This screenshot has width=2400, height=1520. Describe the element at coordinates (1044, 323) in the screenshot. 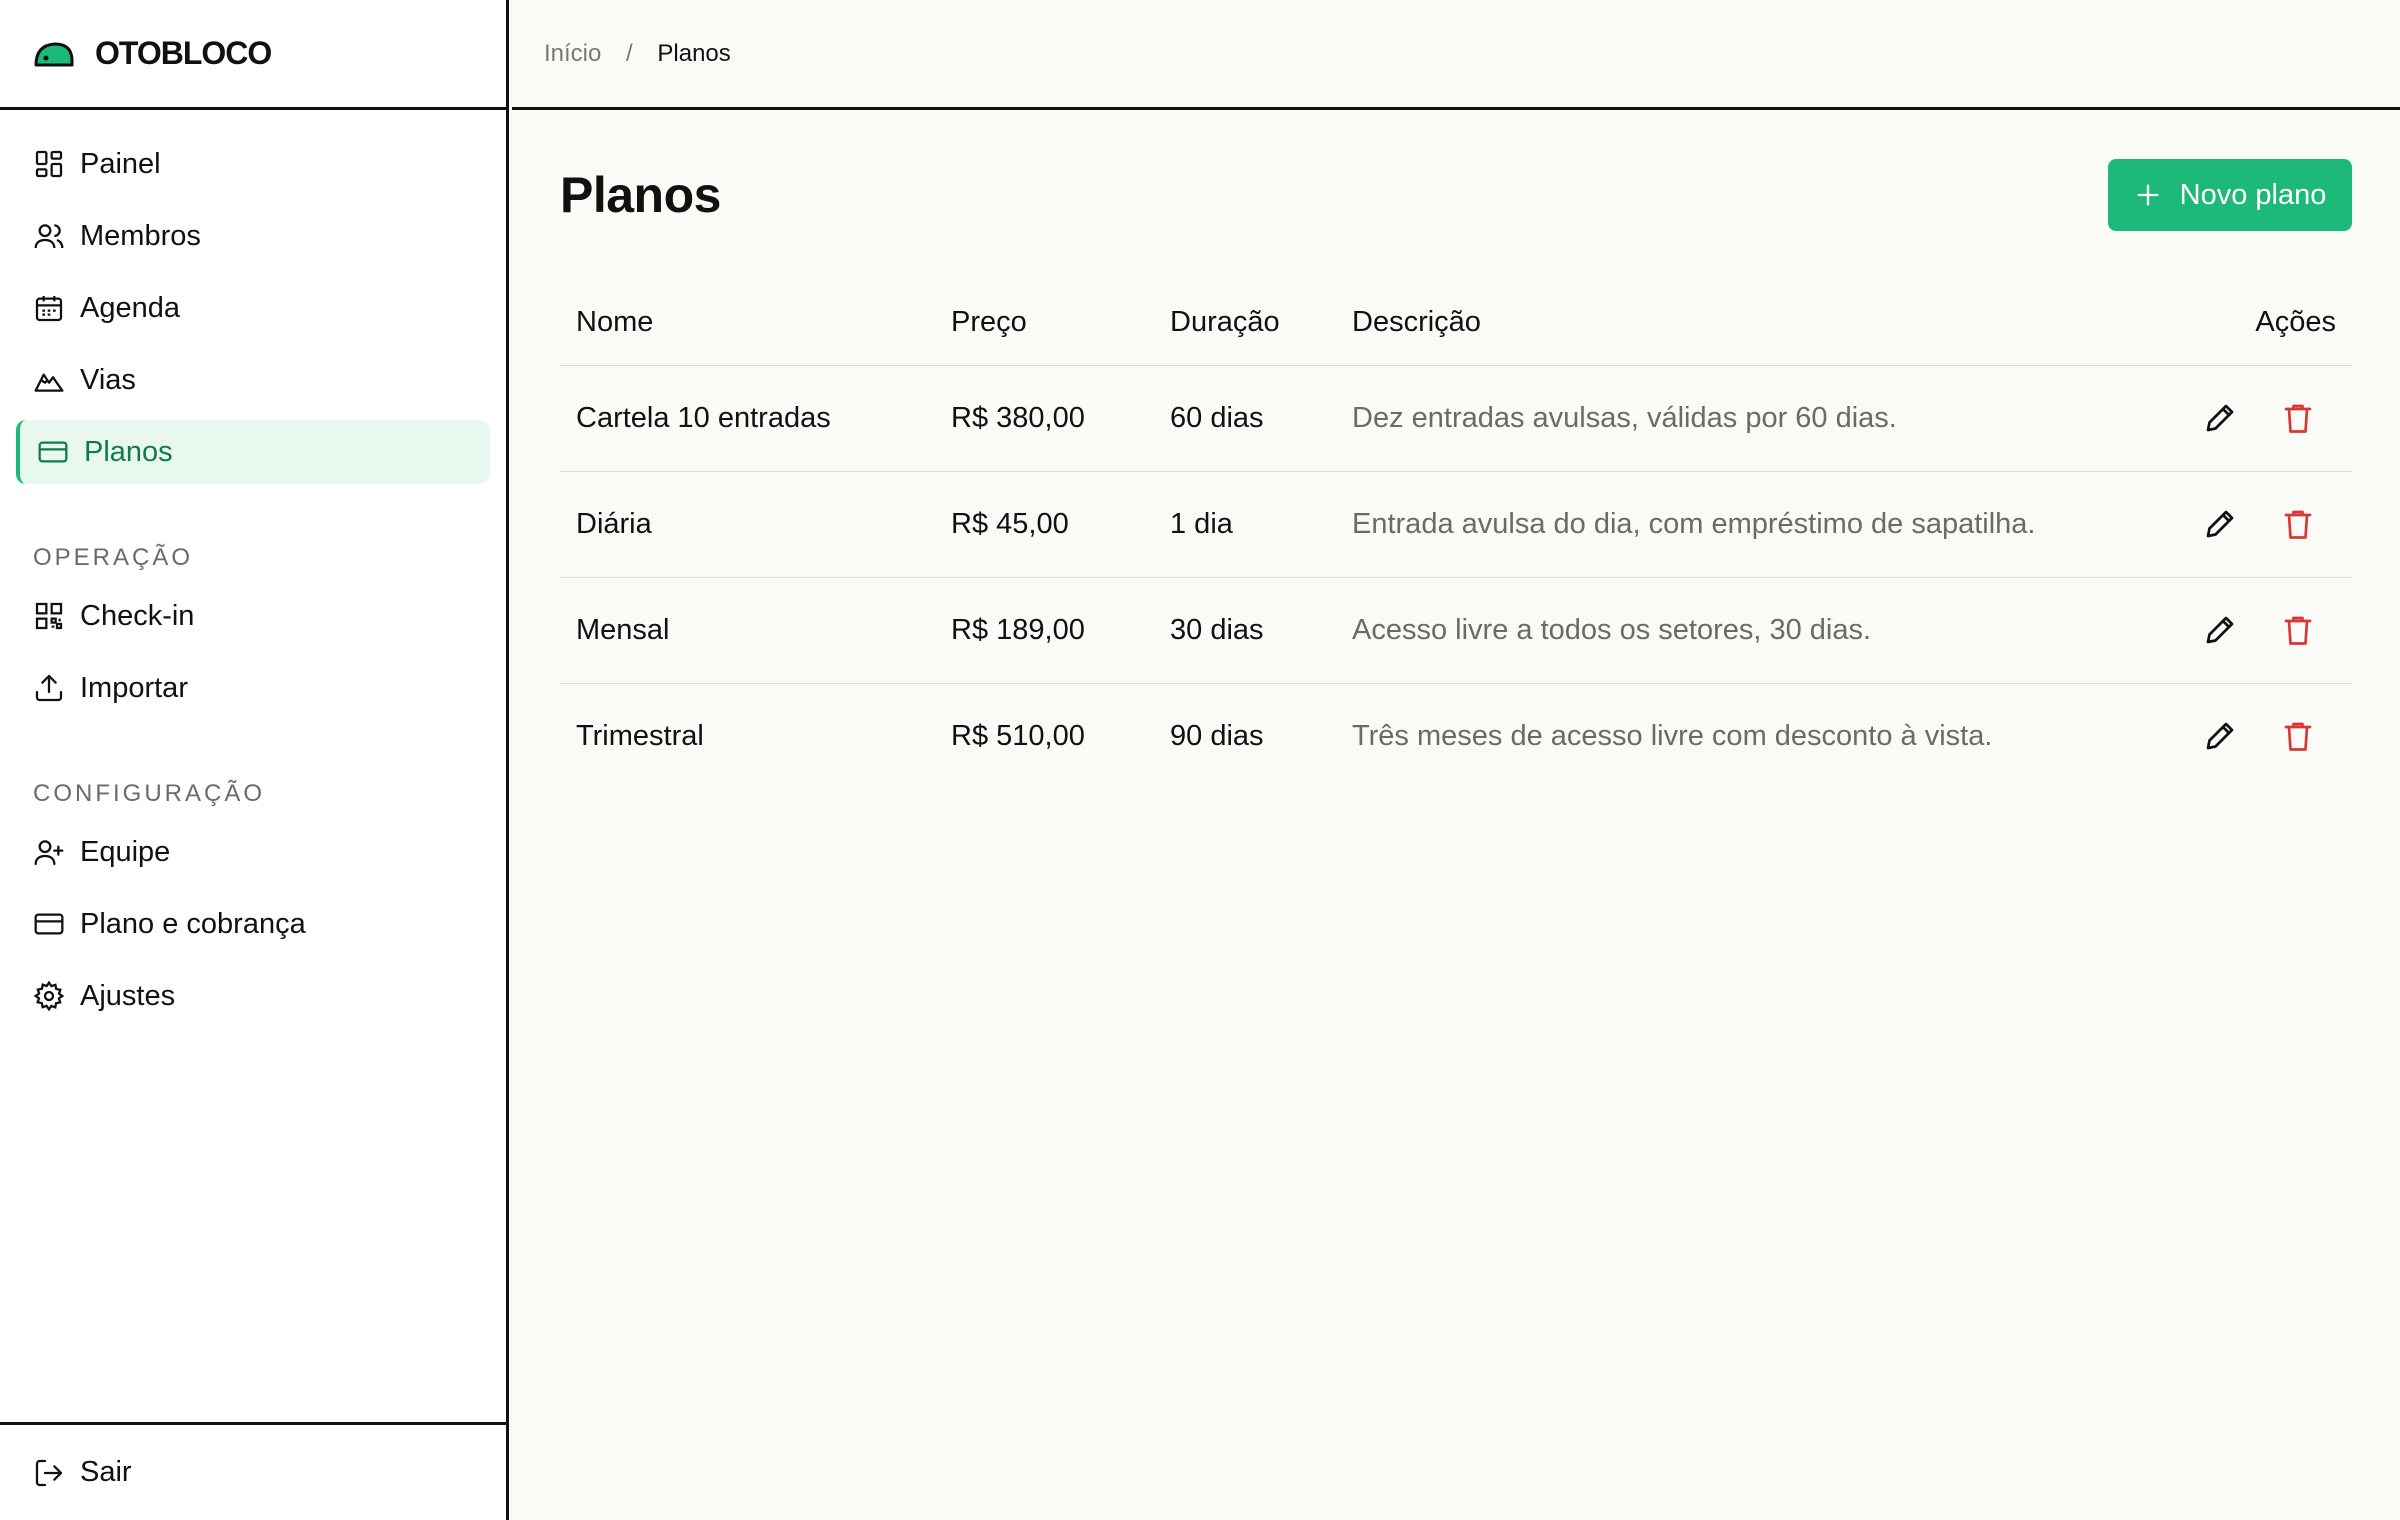

I see `column-header-price: Preço` at that location.